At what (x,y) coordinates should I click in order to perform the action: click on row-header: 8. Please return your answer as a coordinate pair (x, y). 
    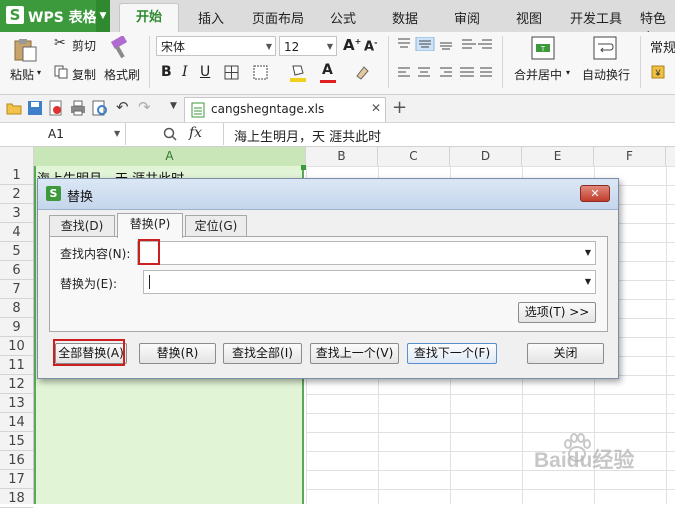
    Looking at the image, I should click on (16, 308).